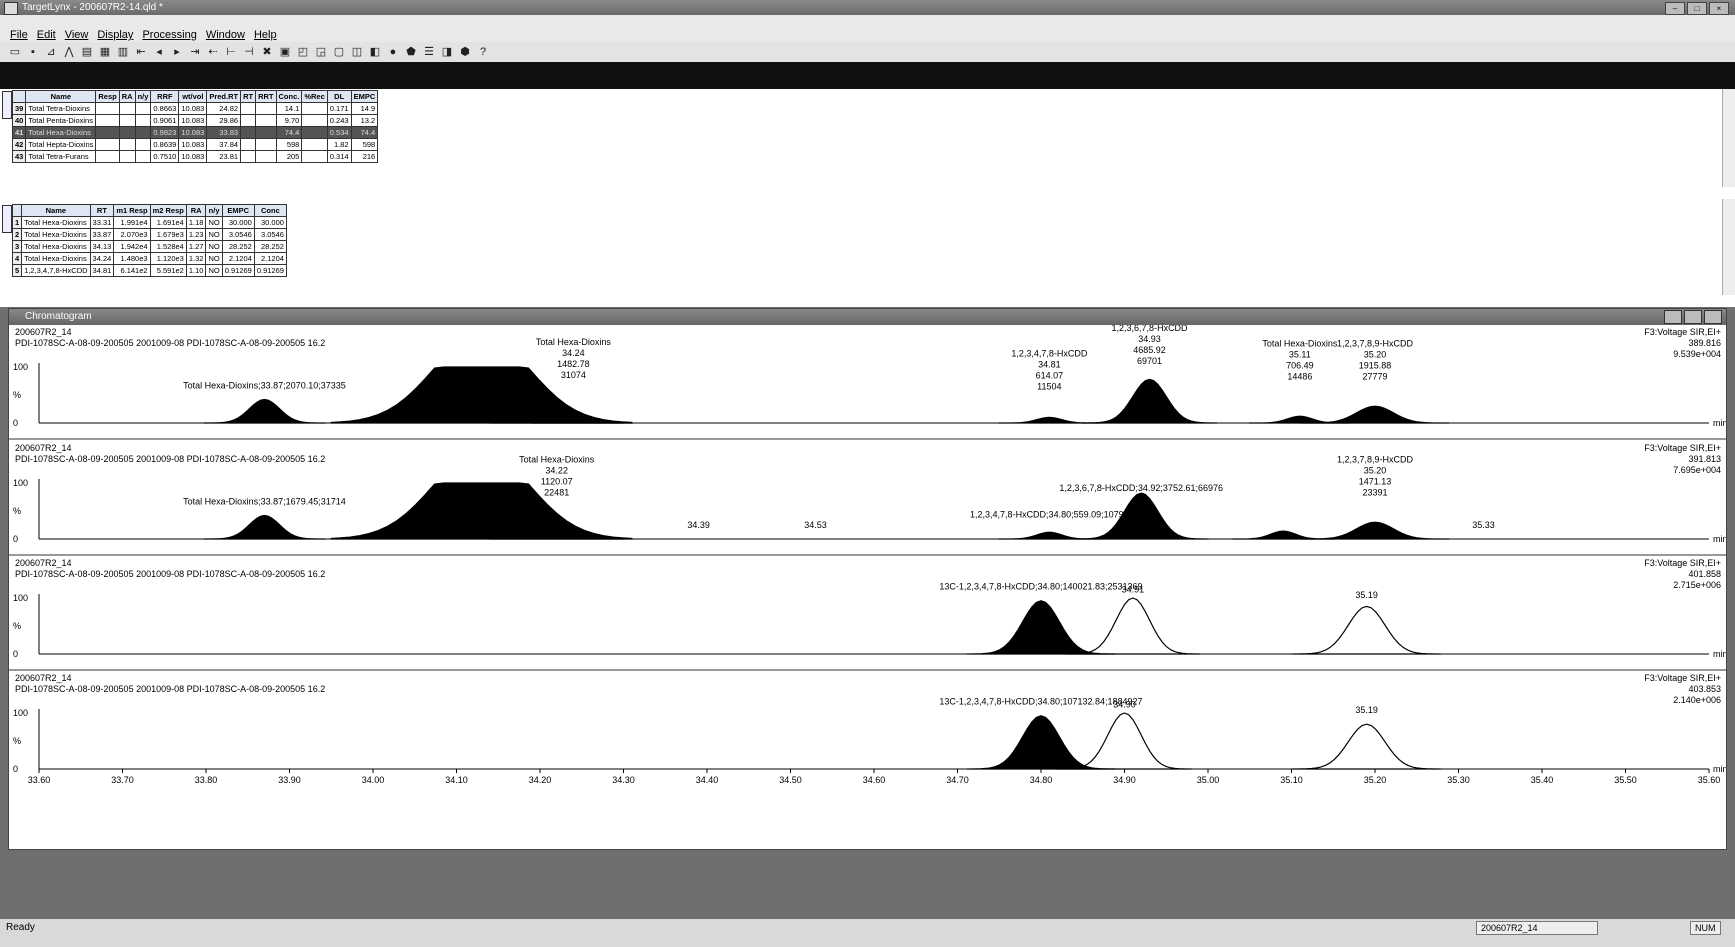 The image size is (1735, 947). What do you see at coordinates (213, 52) in the screenshot?
I see `back-icon: ⇠` at bounding box center [213, 52].